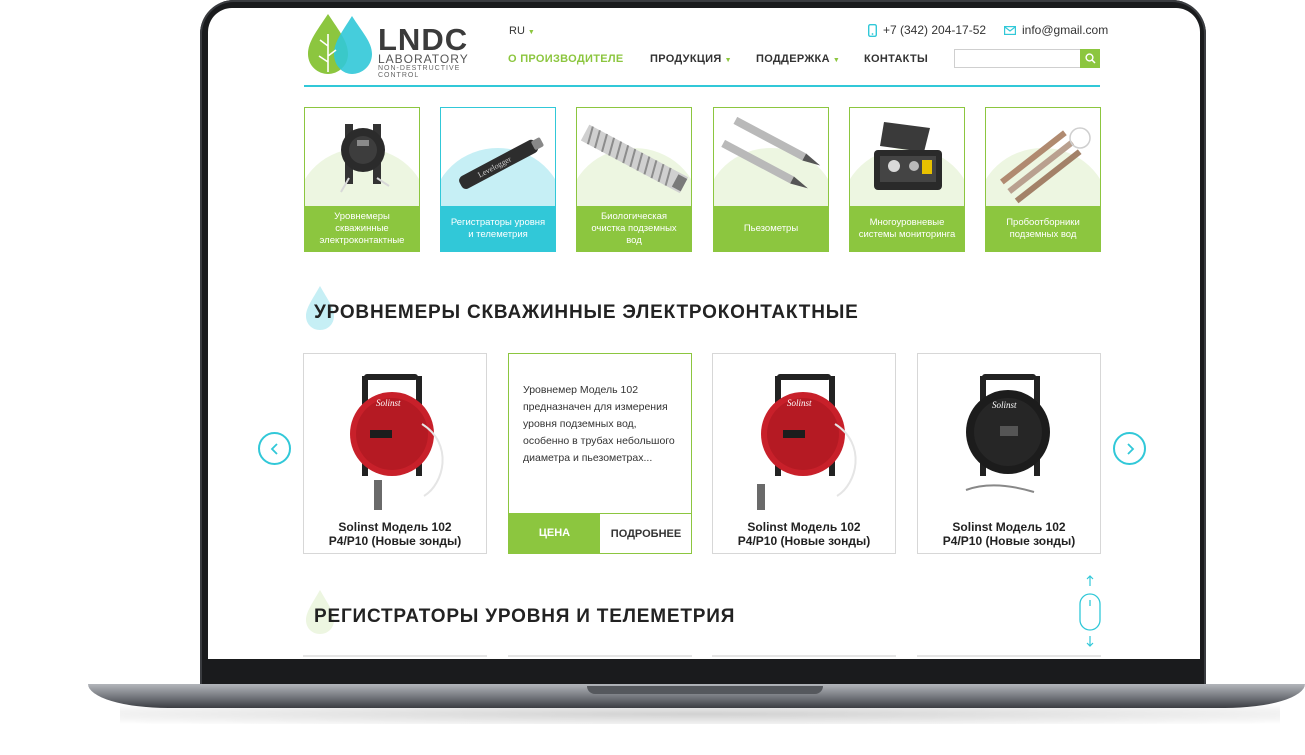  What do you see at coordinates (705, 690) in the screenshot?
I see `laptop-hinge-notch` at bounding box center [705, 690].